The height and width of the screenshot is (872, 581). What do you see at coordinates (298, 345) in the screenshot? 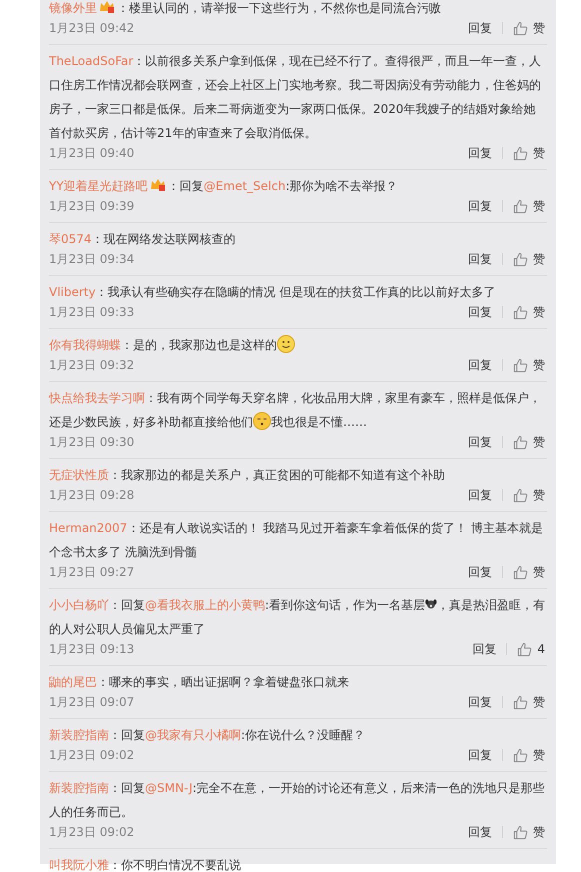
I see `comment-text: 你有我得蝴蝶：是的，我家那边也是这样的` at bounding box center [298, 345].